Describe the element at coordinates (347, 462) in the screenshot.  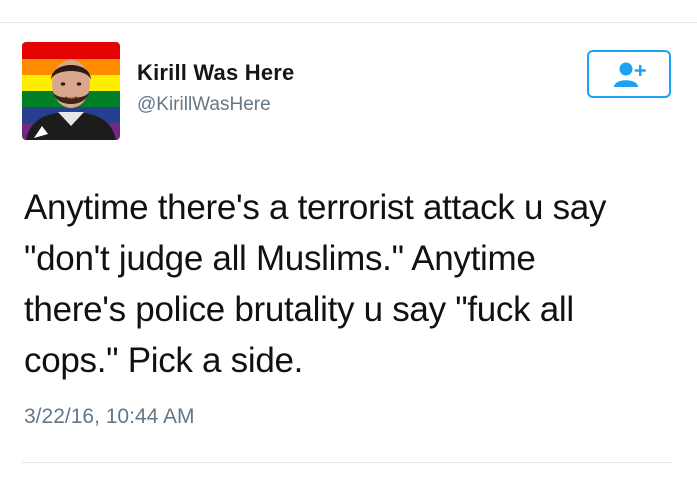
I see `bottom-divider` at that location.